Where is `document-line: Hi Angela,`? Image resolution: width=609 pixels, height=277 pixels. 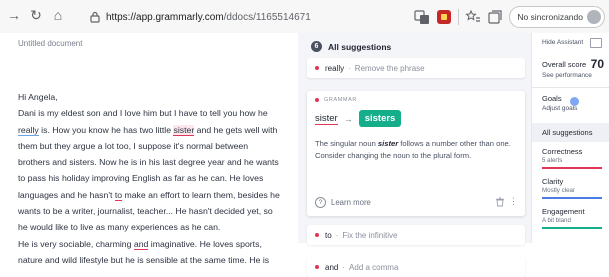
document-line: Hi Angela, is located at coordinates (159, 97).